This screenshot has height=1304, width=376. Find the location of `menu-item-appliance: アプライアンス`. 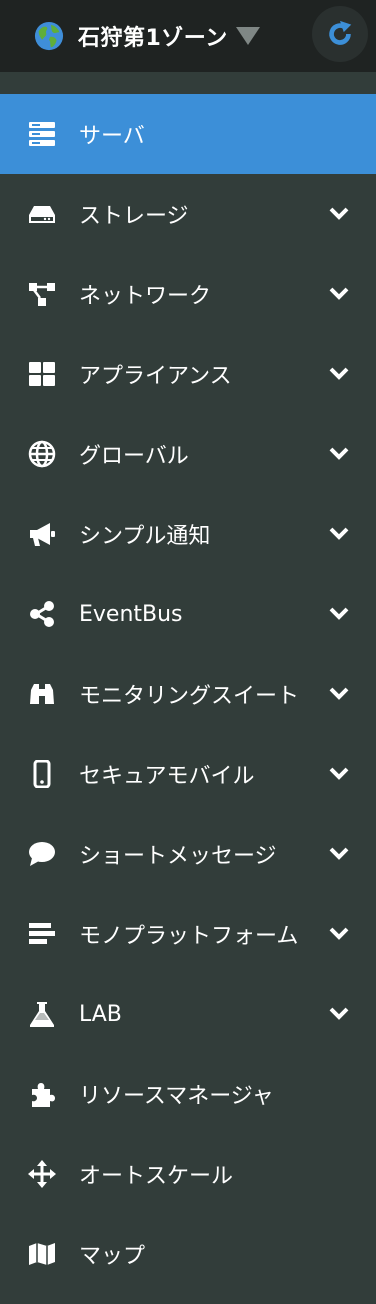

menu-item-appliance: アプライアンス is located at coordinates (188, 374).